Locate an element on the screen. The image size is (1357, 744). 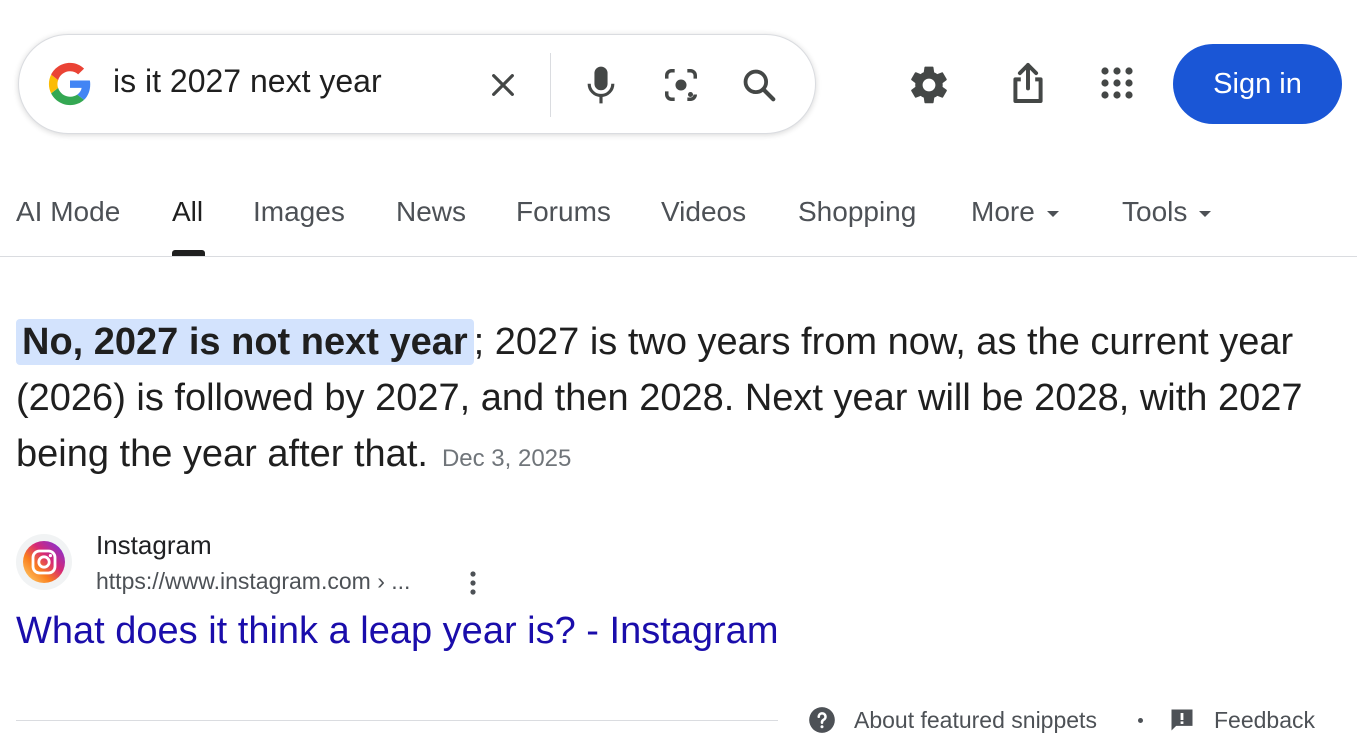
tab-tools: Tools is located at coordinates (1167, 212).